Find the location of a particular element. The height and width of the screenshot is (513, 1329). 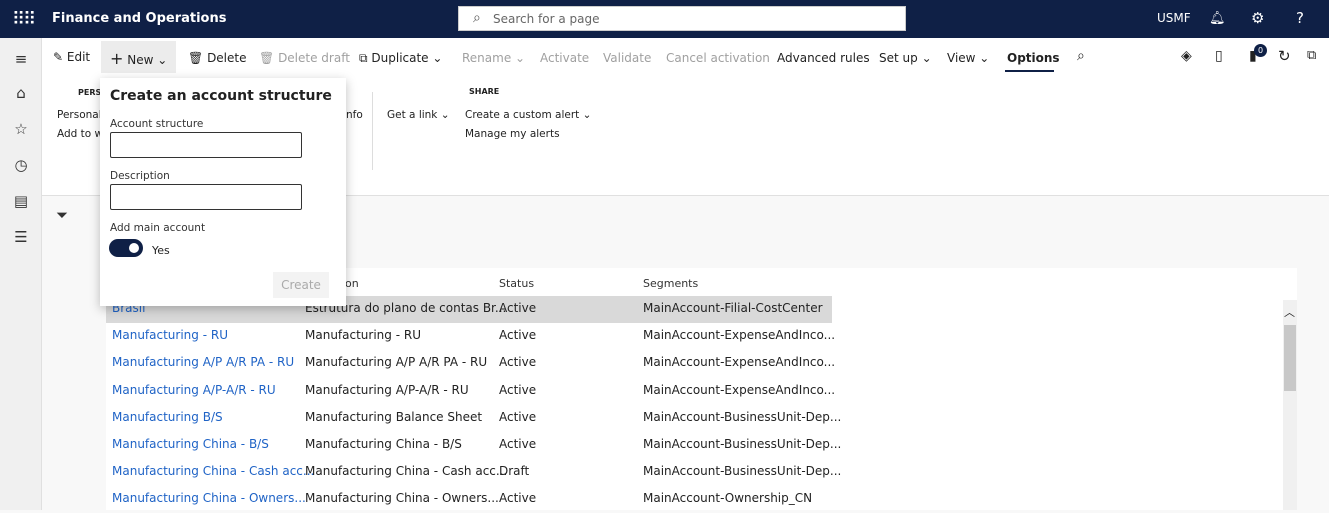

delete-draft-label: Delete draft is located at coordinates (314, 58).